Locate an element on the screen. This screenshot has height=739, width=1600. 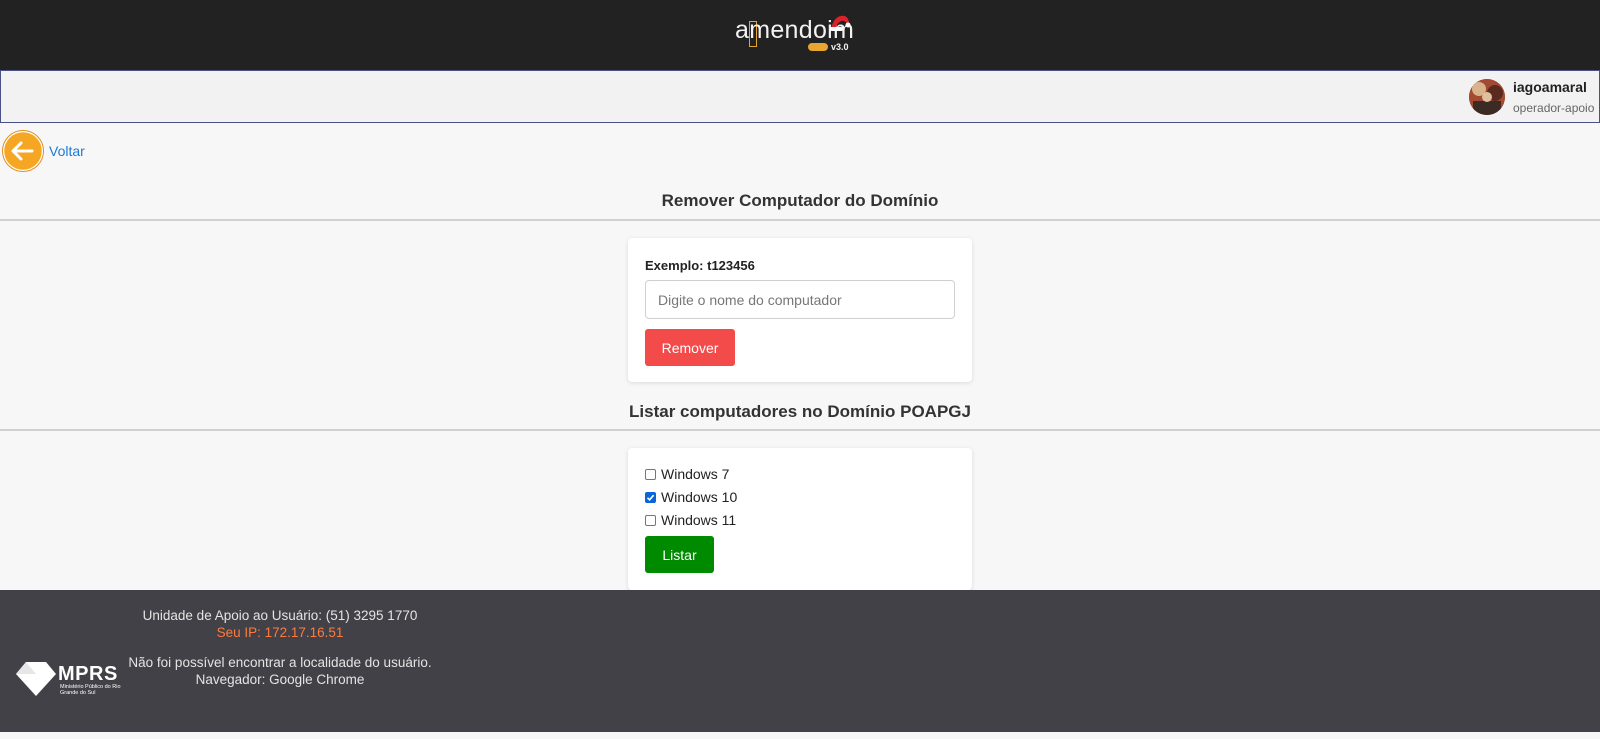
avatar is located at coordinates (1487, 97).